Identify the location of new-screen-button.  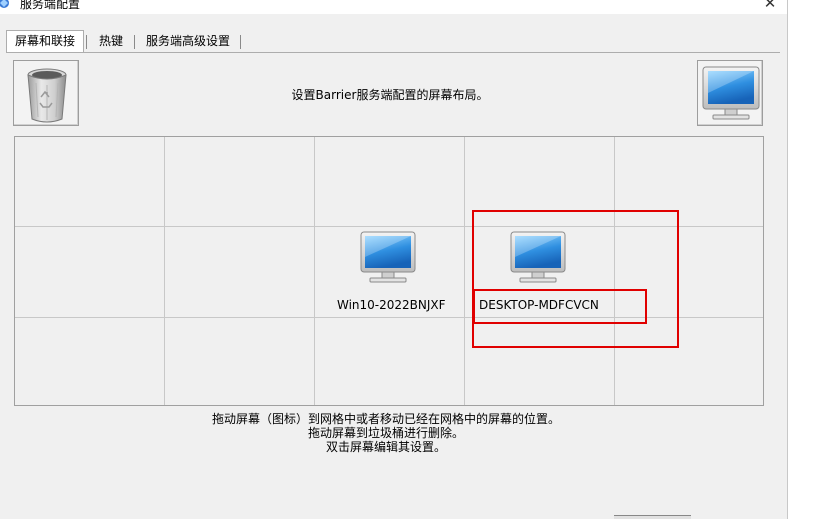
(730, 93).